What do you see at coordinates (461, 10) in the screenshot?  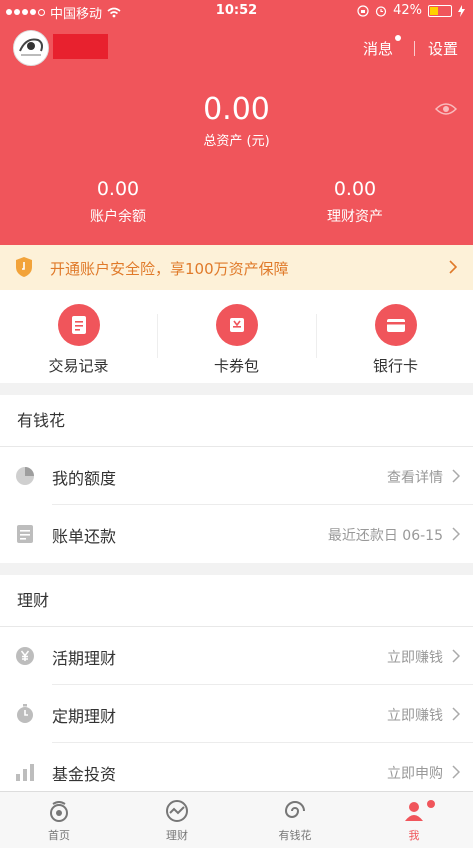 I see `charging-icon` at bounding box center [461, 10].